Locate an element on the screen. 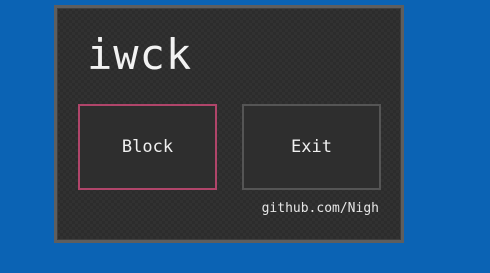 This screenshot has height=273, width=490. app-title: iwck is located at coordinates (140, 54).